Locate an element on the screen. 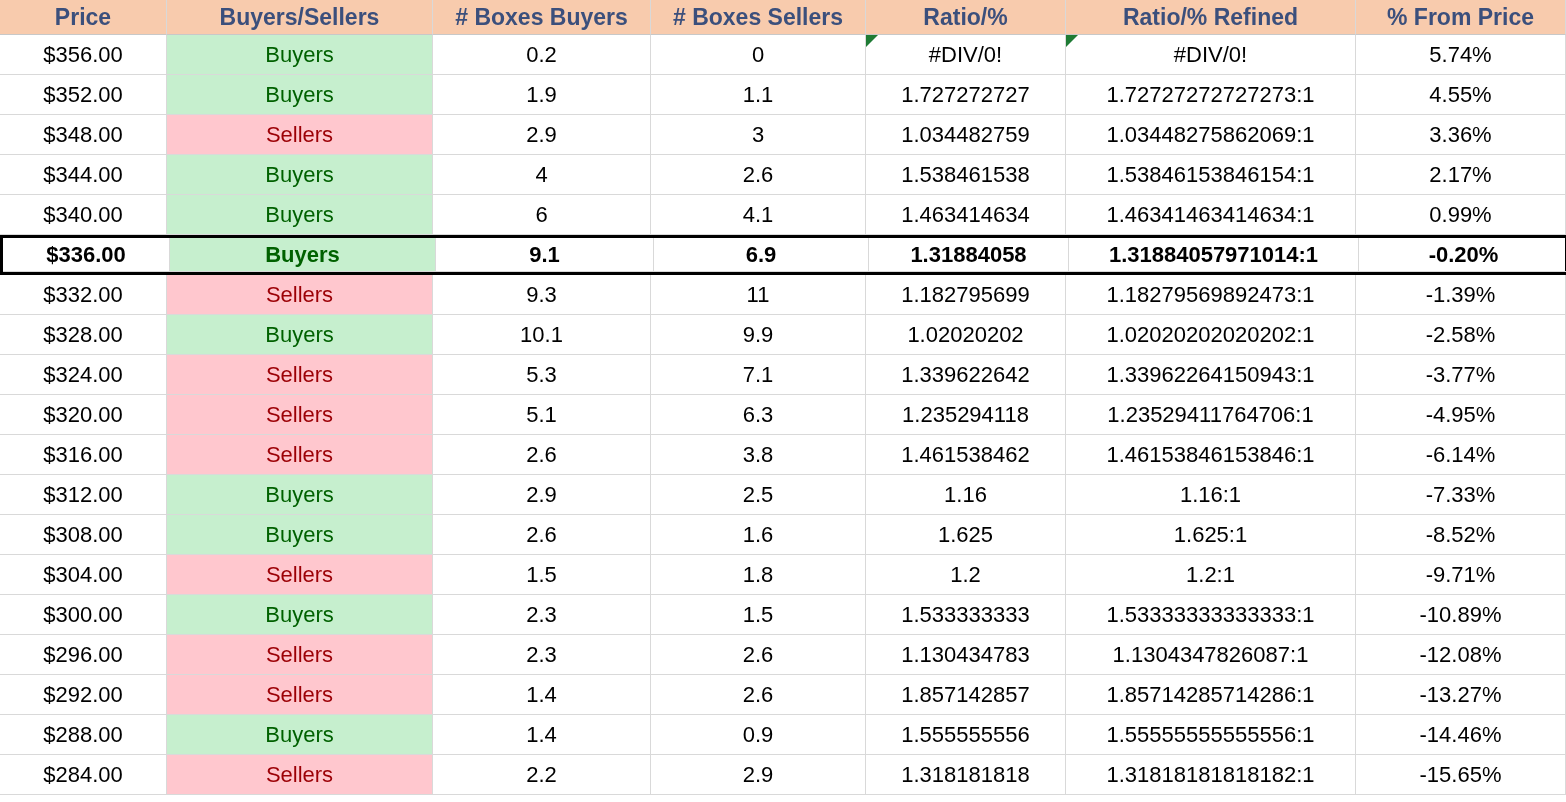 The width and height of the screenshot is (1566, 802). table-cell: 1.1304347826087:1 is located at coordinates (1211, 655).